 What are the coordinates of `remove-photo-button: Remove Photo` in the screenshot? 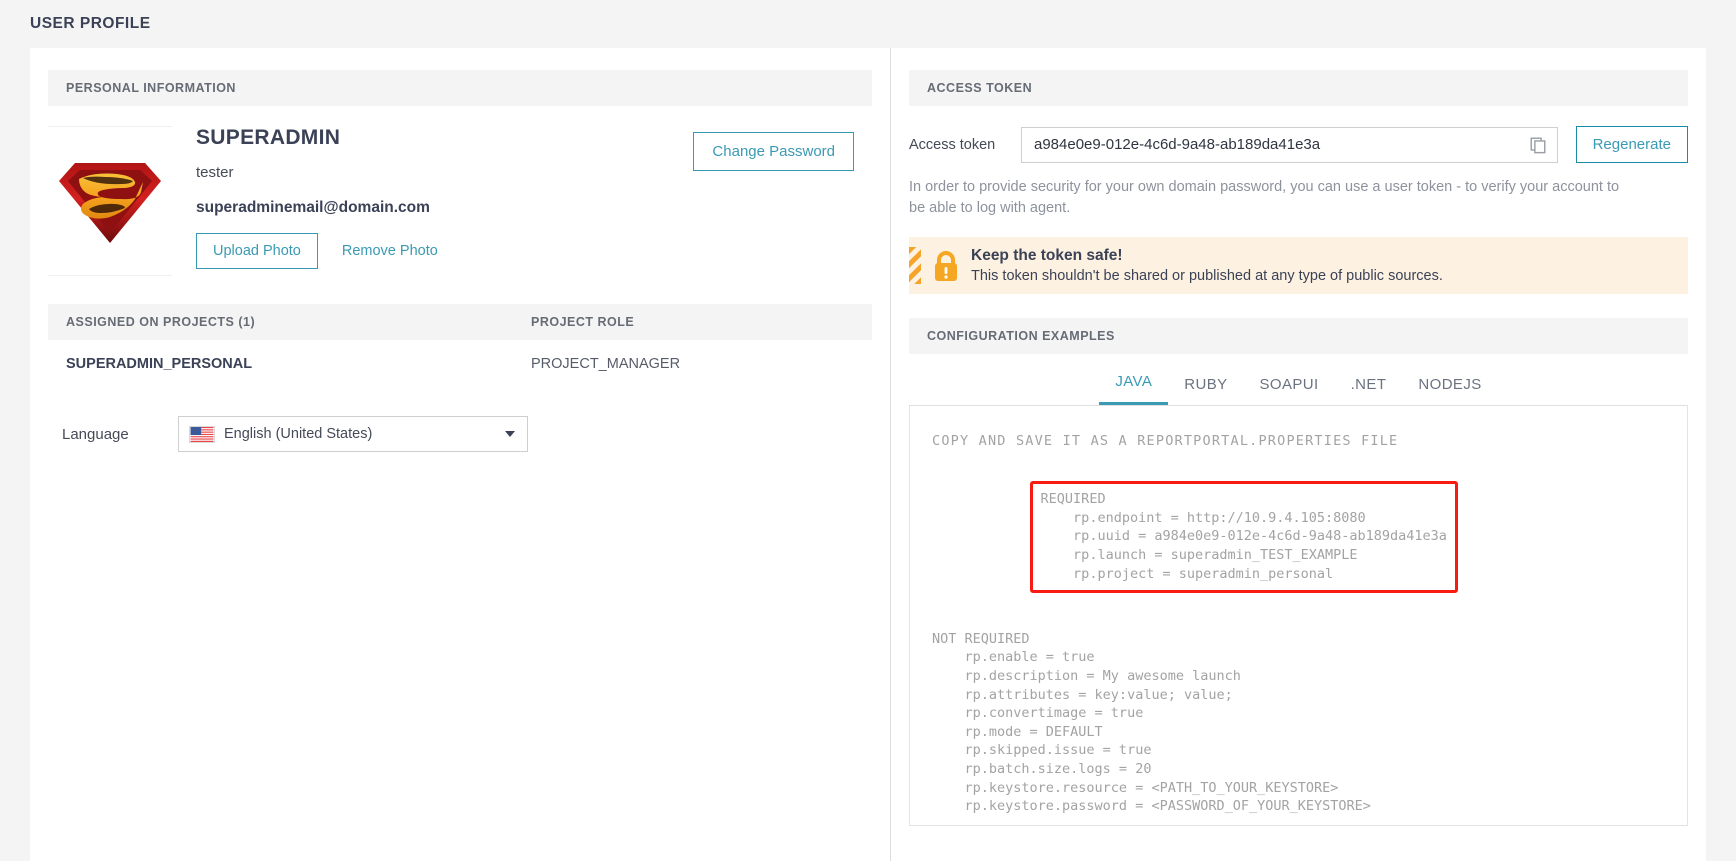 It's located at (390, 251).